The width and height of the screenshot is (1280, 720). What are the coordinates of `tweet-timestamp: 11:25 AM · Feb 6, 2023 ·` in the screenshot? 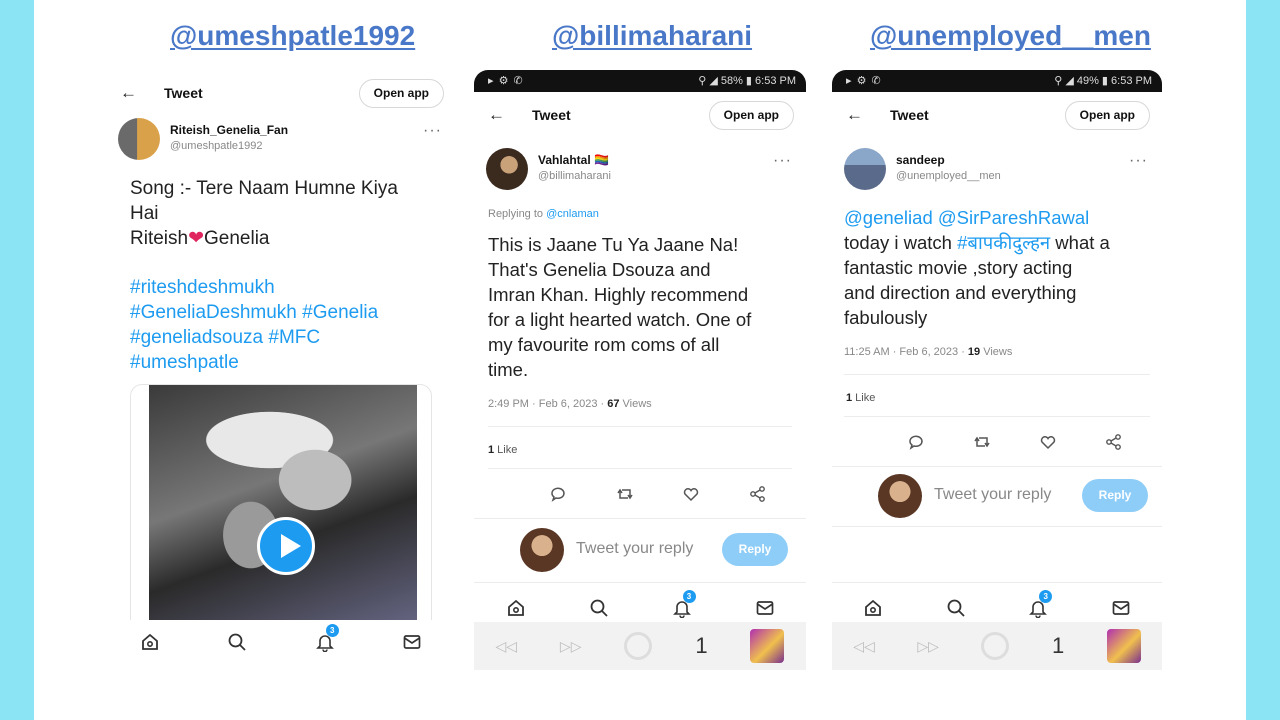 It's located at (906, 352).